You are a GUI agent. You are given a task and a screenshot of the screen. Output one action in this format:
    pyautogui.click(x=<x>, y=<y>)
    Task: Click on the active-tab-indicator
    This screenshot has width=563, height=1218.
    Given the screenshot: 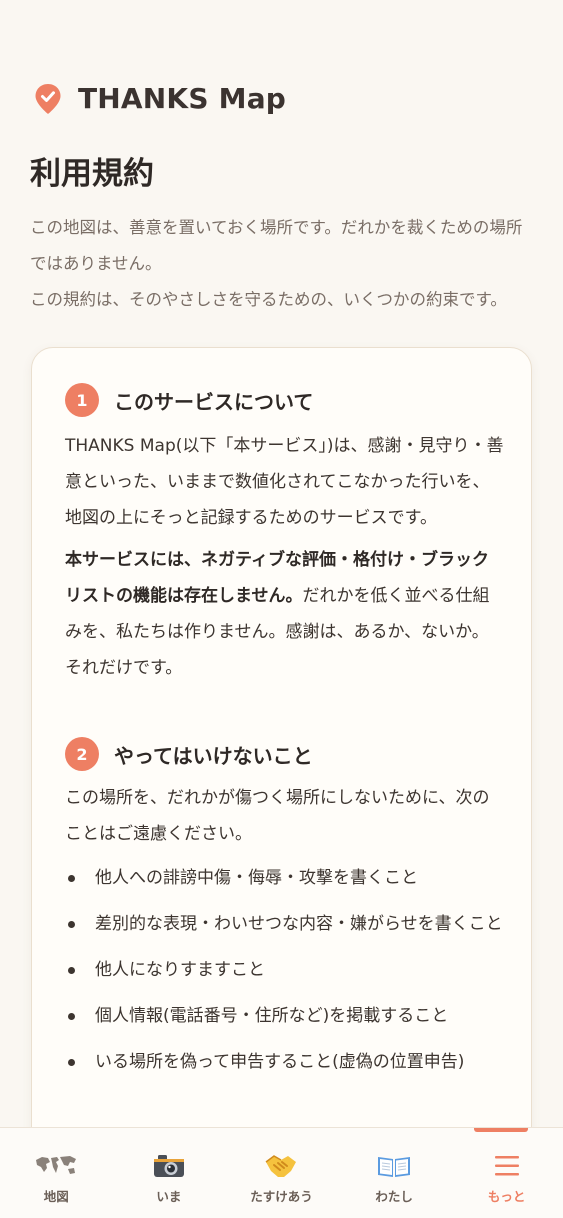 What is the action you would take?
    pyautogui.click(x=501, y=1130)
    